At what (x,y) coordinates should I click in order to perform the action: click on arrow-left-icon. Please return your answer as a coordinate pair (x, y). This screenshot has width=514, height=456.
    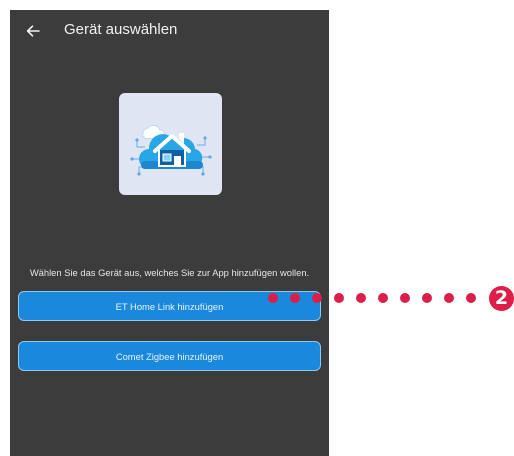
    Looking at the image, I should click on (33, 31).